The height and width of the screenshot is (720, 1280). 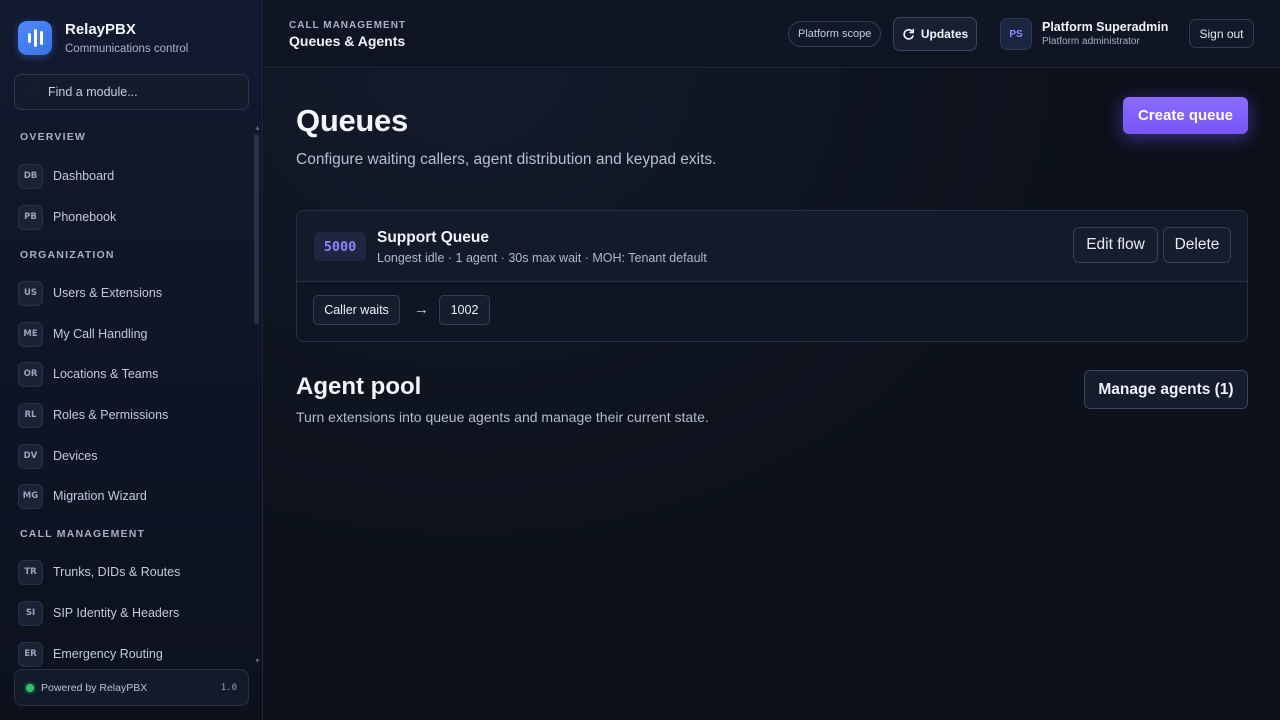 I want to click on page-heading: Queues & Agents, so click(x=347, y=41).